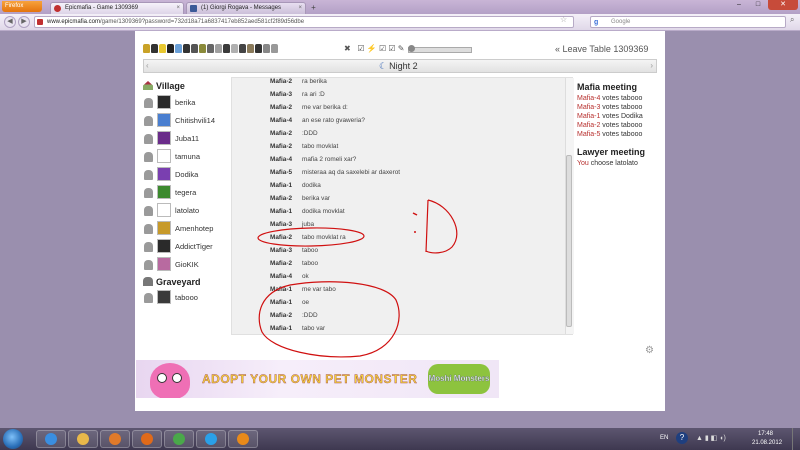  Describe the element at coordinates (306, 302) in the screenshot. I see `message-text: oe` at that location.